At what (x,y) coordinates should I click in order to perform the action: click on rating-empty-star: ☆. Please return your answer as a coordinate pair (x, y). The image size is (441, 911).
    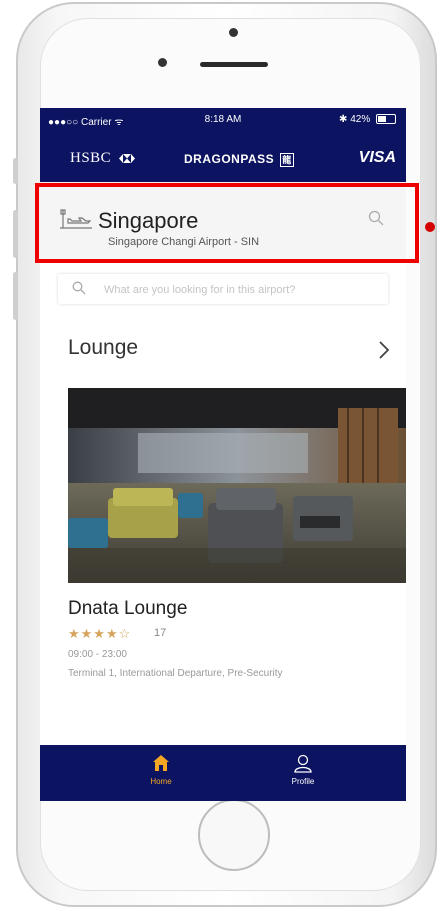
    Looking at the image, I should click on (125, 633).